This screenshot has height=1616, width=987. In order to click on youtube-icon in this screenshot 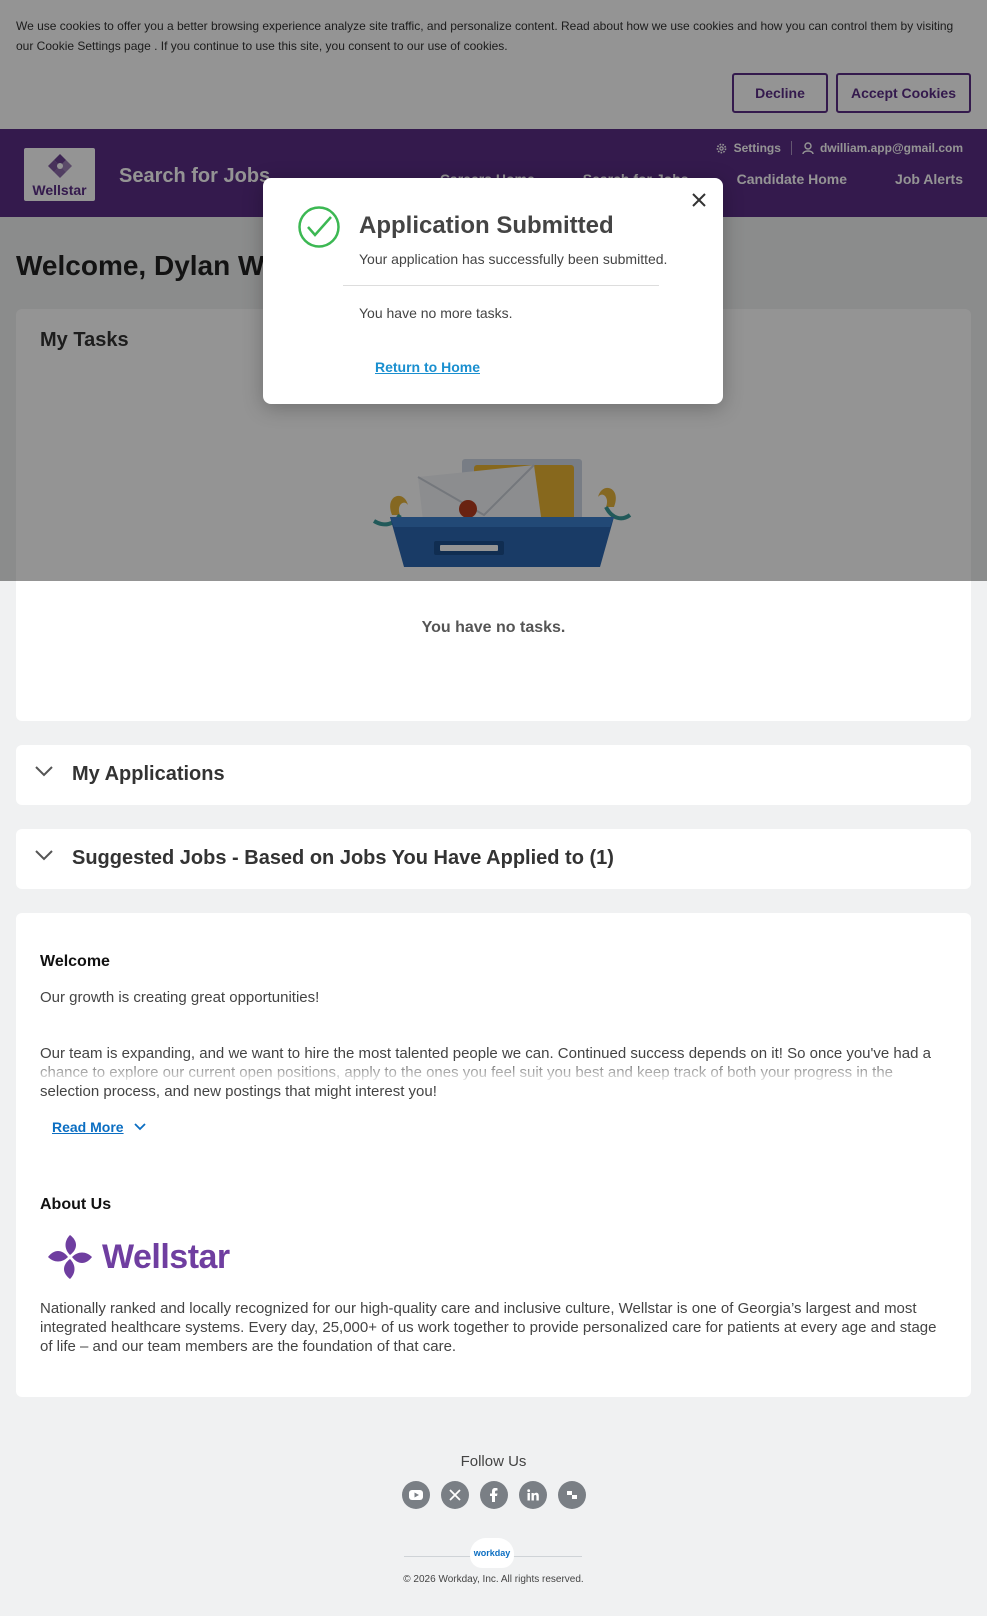, I will do `click(416, 1495)`.